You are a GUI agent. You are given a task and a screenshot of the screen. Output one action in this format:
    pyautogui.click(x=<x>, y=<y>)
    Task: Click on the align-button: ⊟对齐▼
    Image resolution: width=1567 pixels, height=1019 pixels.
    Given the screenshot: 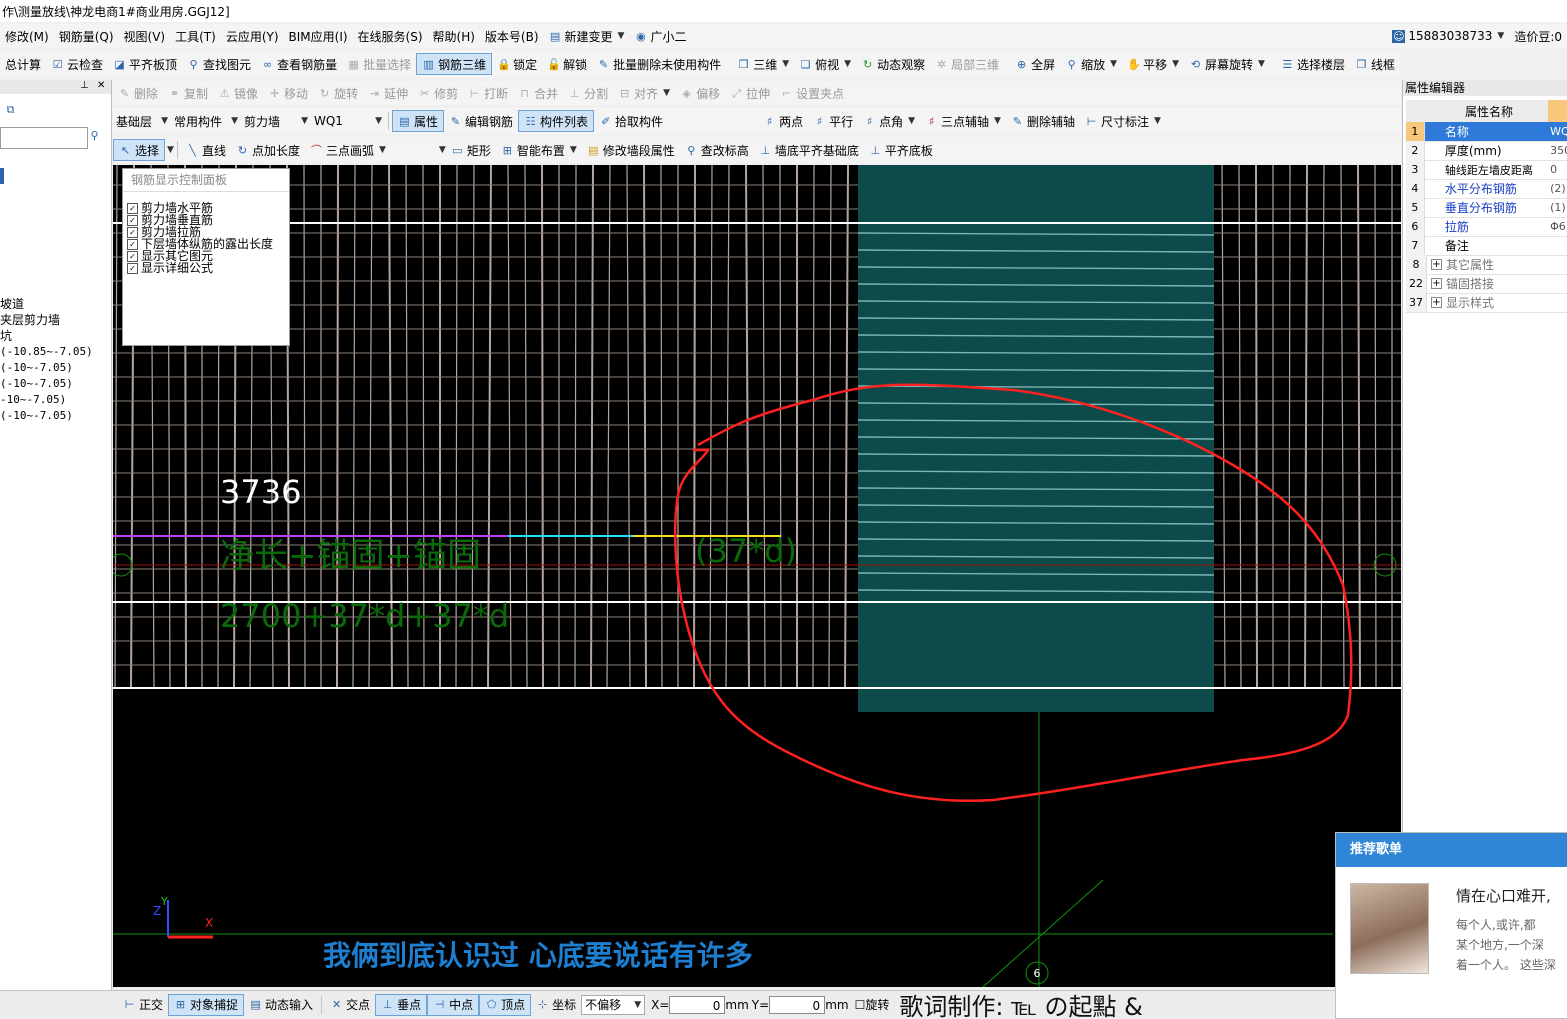 What is the action you would take?
    pyautogui.click(x=644, y=93)
    